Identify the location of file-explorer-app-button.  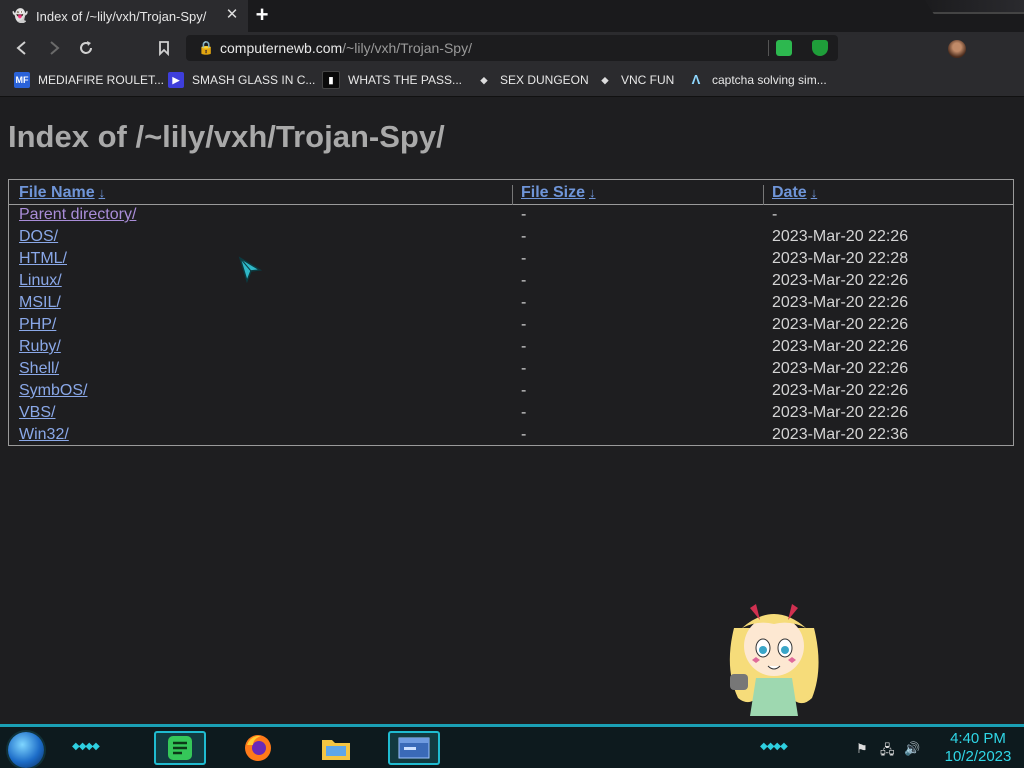
(336, 748).